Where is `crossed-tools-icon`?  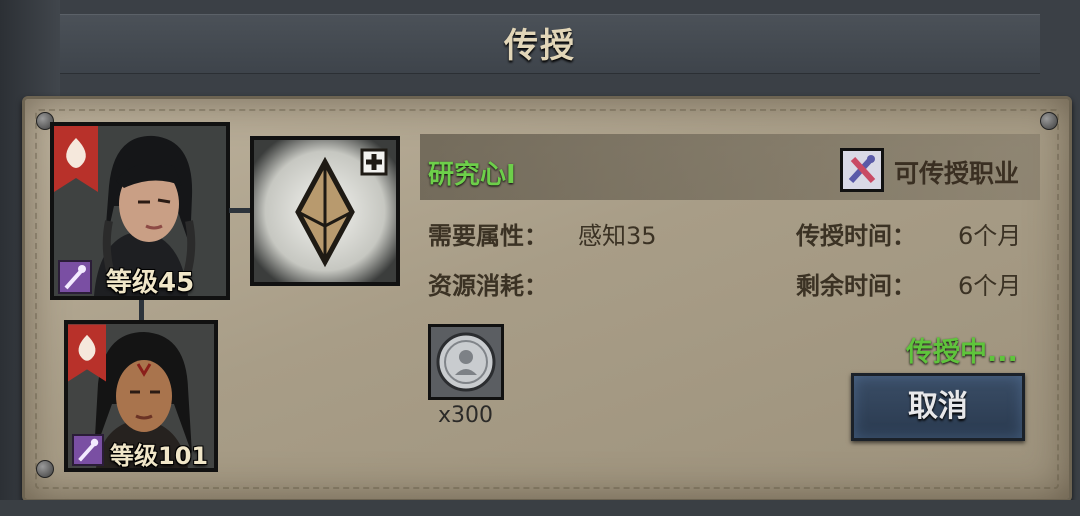 crossed-tools-icon is located at coordinates (862, 170).